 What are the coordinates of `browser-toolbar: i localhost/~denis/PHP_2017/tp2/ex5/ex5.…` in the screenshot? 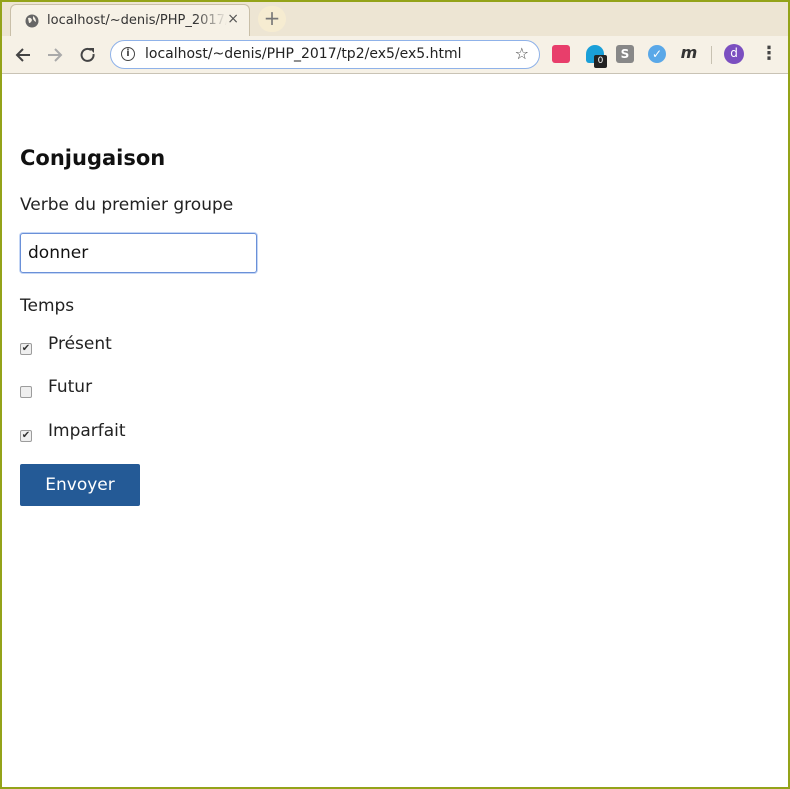 It's located at (395, 55).